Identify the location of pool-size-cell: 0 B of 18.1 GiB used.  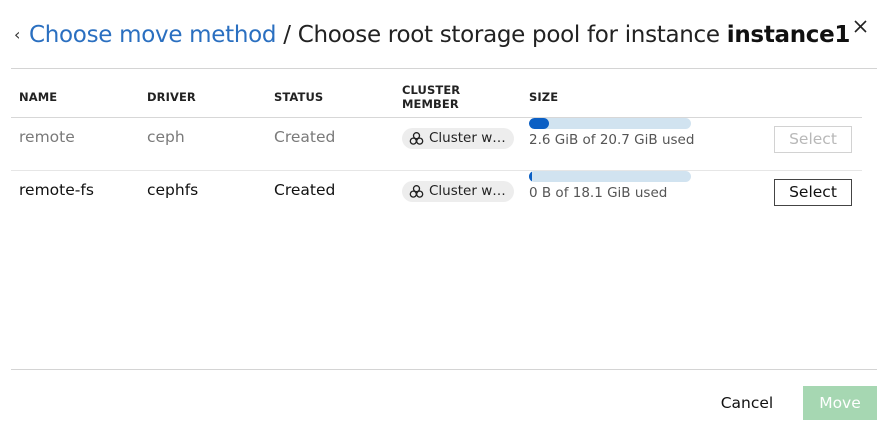
(643, 196).